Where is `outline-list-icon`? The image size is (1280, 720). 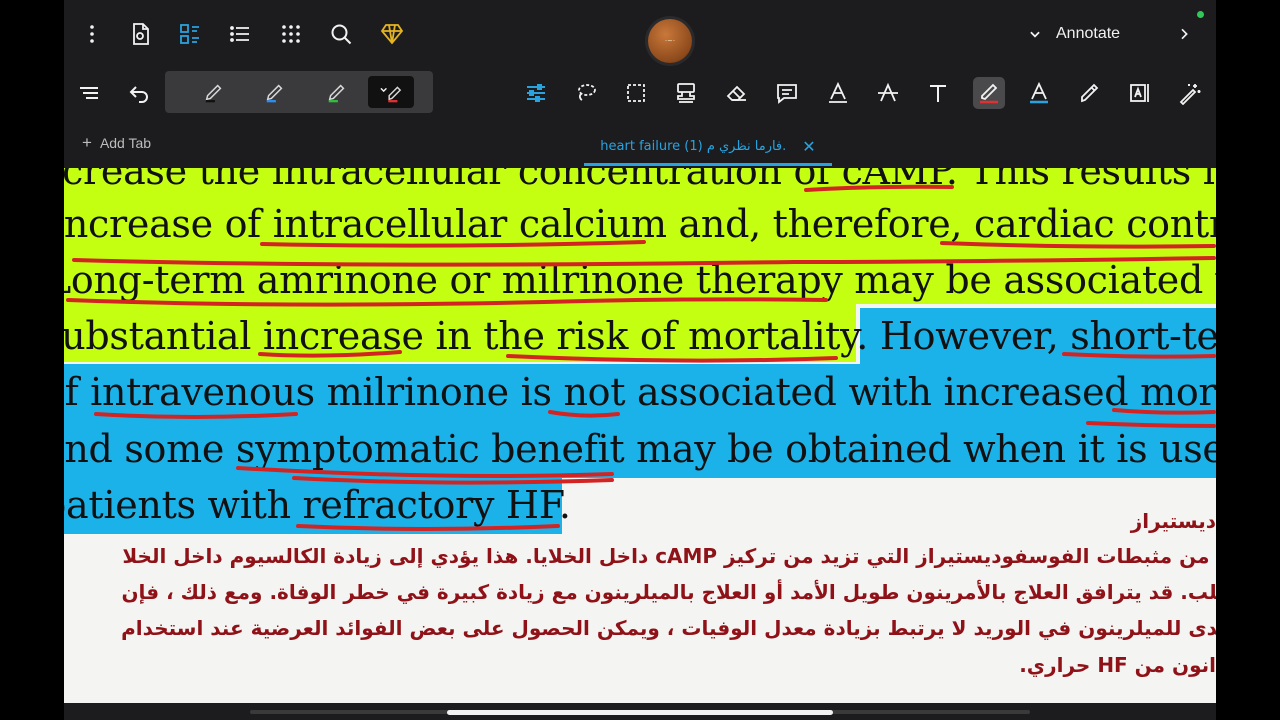
outline-list-icon is located at coordinates (240, 34).